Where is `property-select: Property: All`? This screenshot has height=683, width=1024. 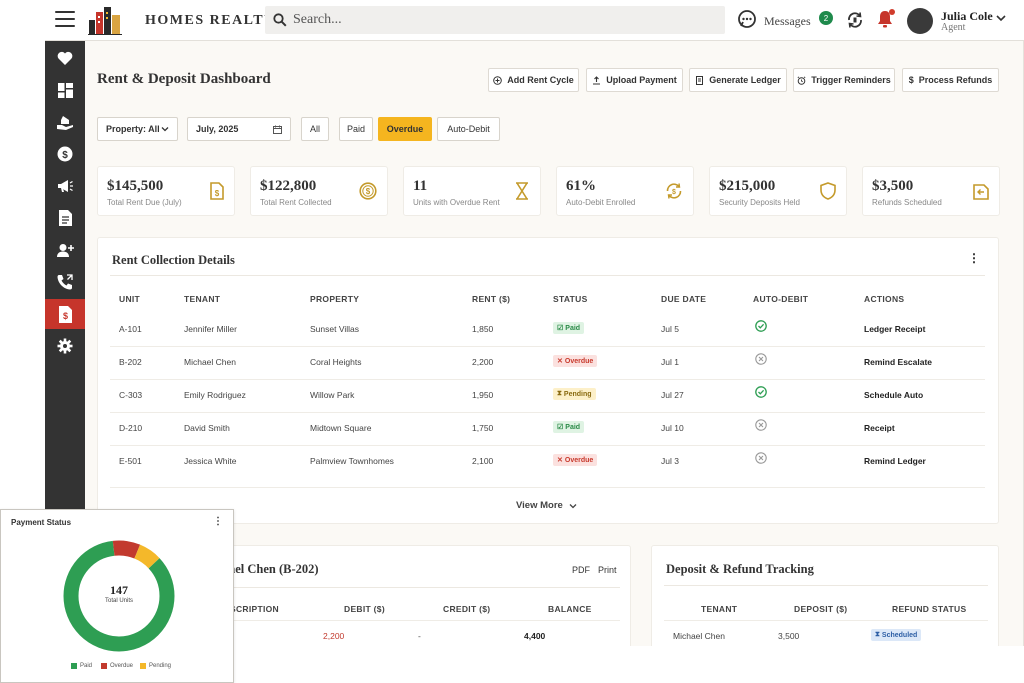
property-select: Property: All is located at coordinates (137, 129).